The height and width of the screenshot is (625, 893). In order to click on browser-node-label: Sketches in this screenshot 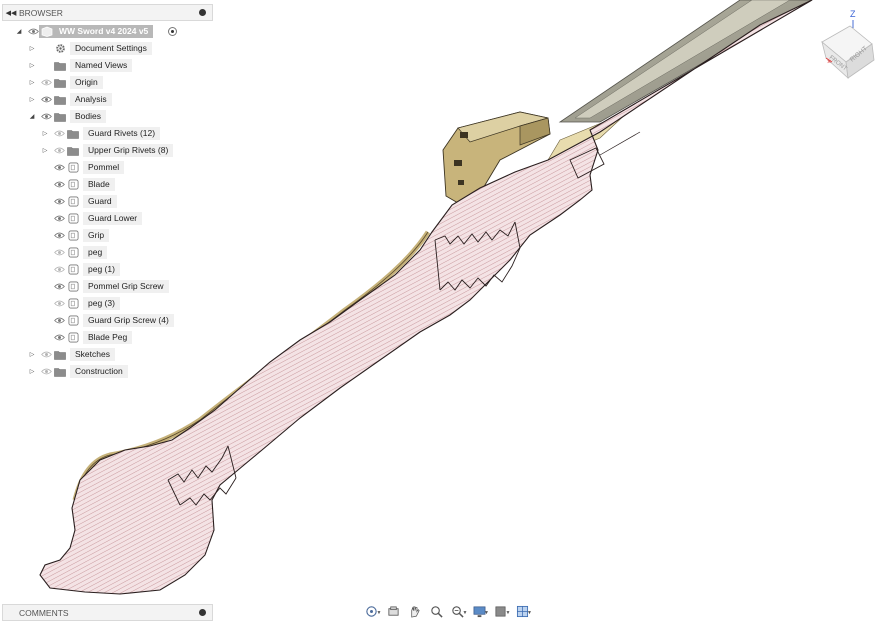, I will do `click(92, 354)`.